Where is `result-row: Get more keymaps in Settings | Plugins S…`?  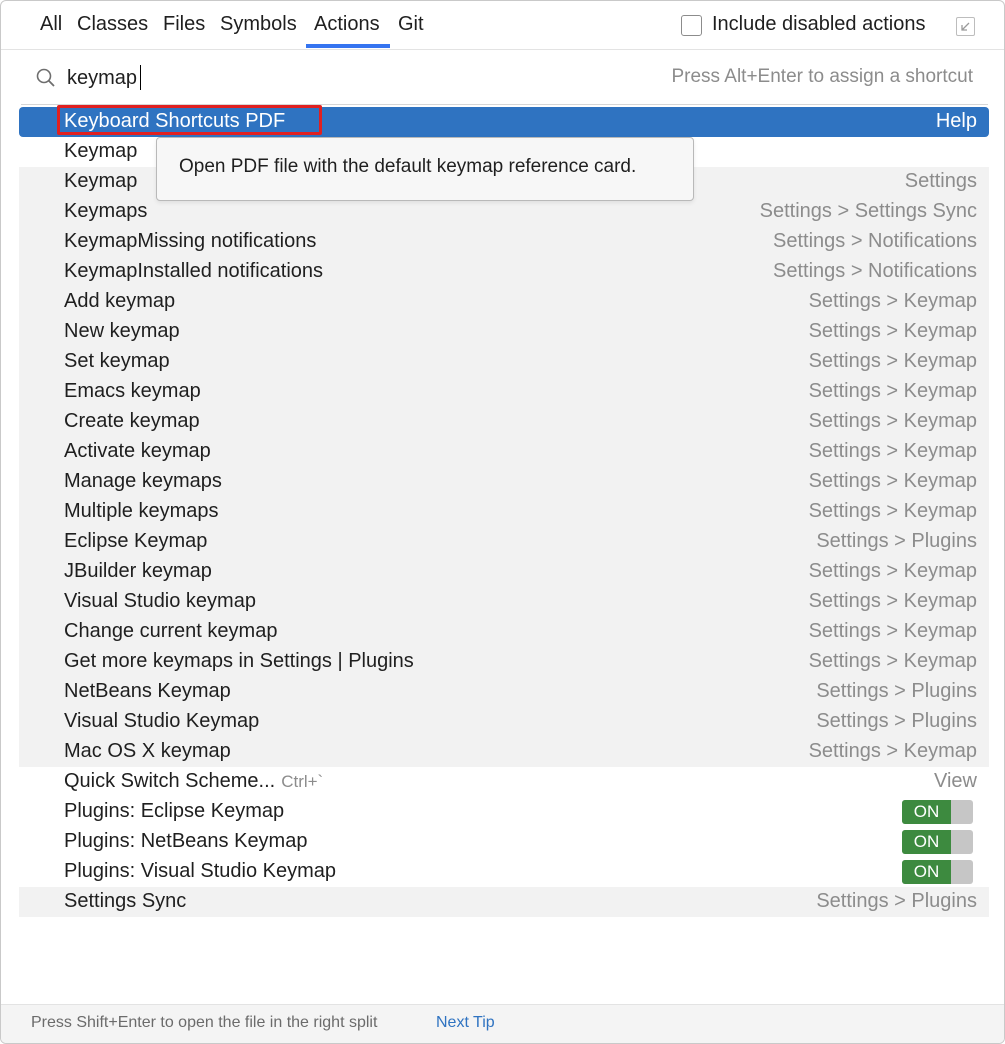
result-row: Get more keymaps in Settings | Plugins S… is located at coordinates (504, 662).